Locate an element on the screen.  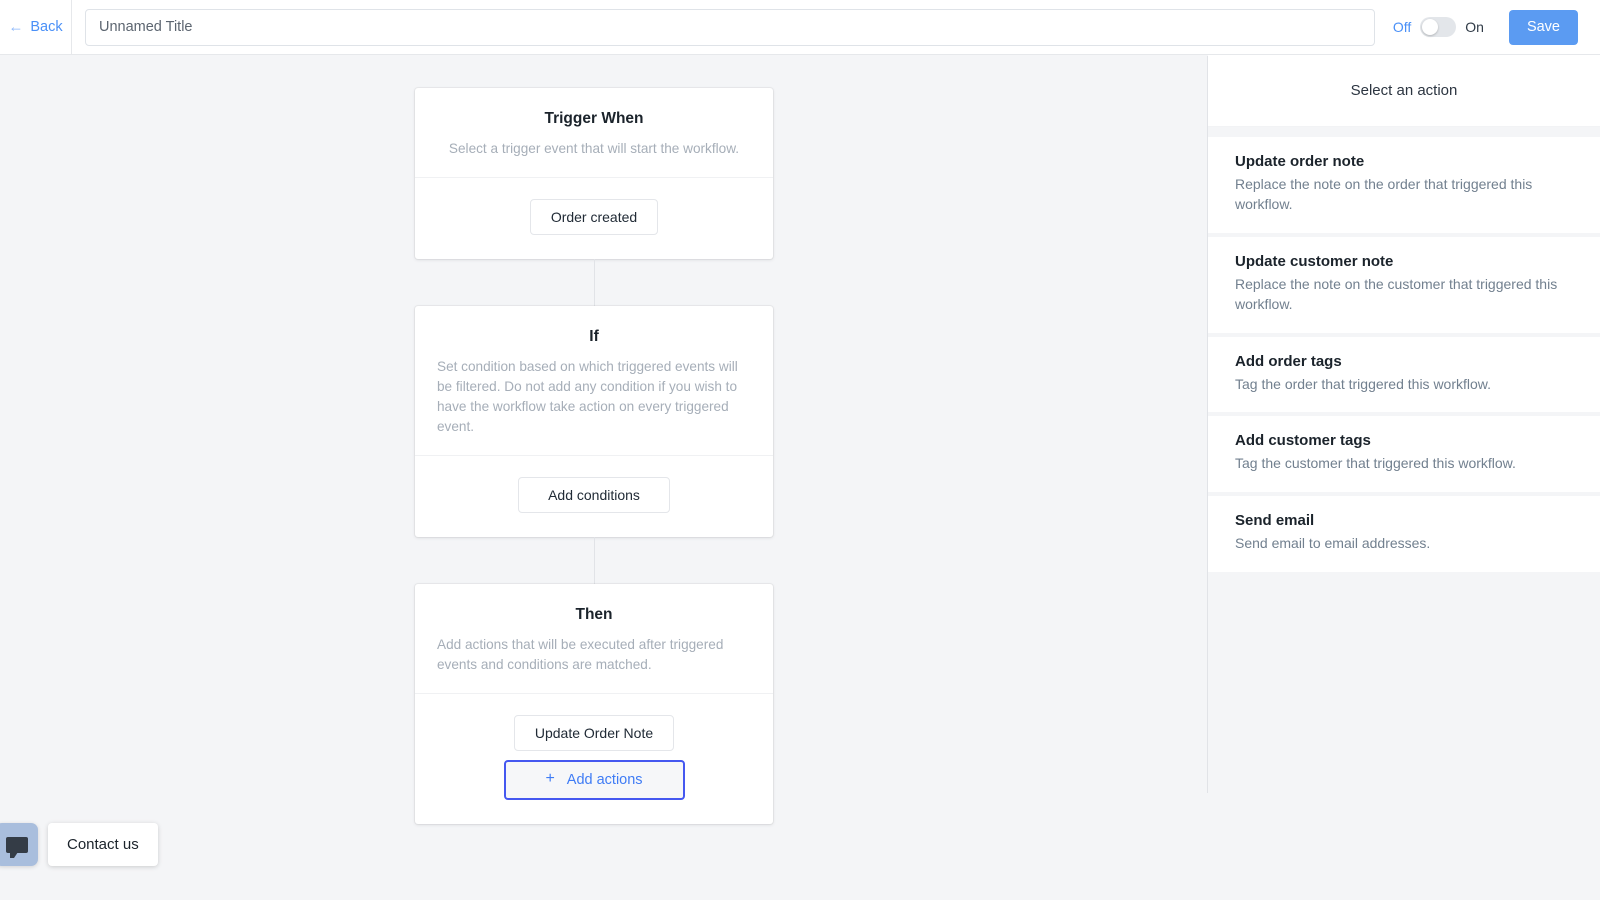
action-card-body: Update Order Note + Add actions is located at coordinates (594, 758).